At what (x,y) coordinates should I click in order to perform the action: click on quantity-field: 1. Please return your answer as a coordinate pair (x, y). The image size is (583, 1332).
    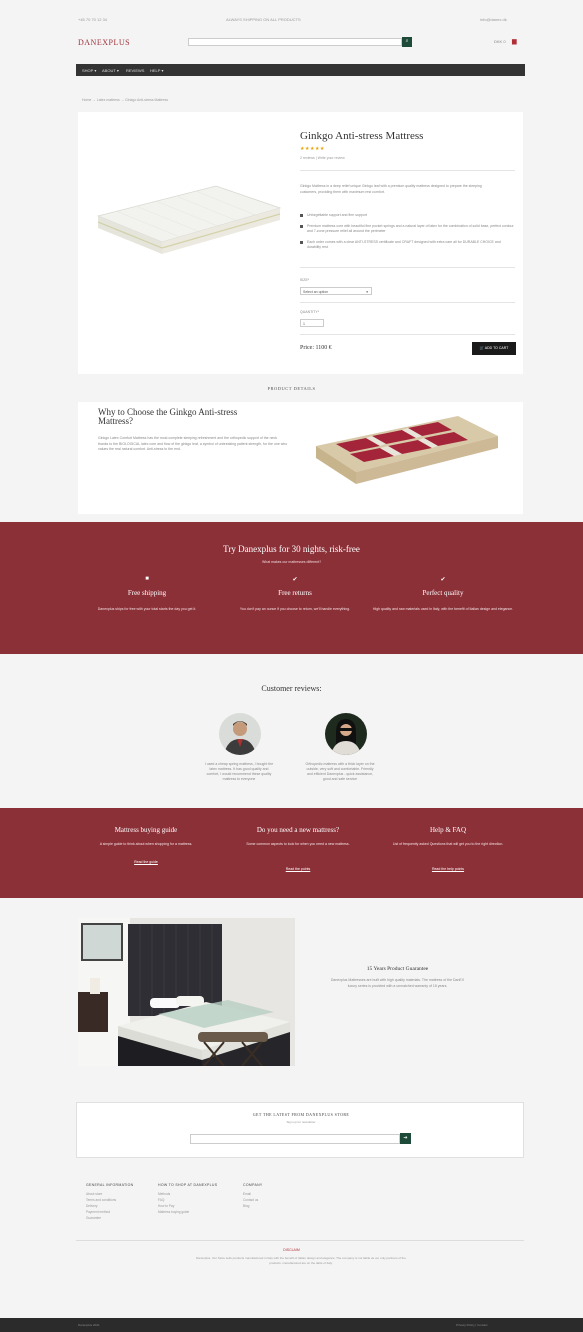
    Looking at the image, I should click on (312, 323).